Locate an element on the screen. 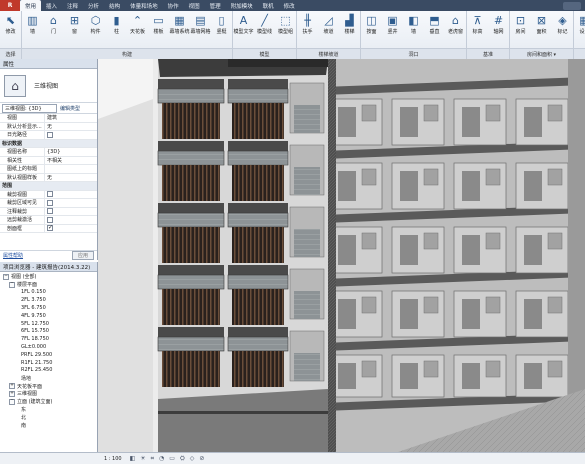  properties-help-link: 属性帮助 is located at coordinates (13, 255).